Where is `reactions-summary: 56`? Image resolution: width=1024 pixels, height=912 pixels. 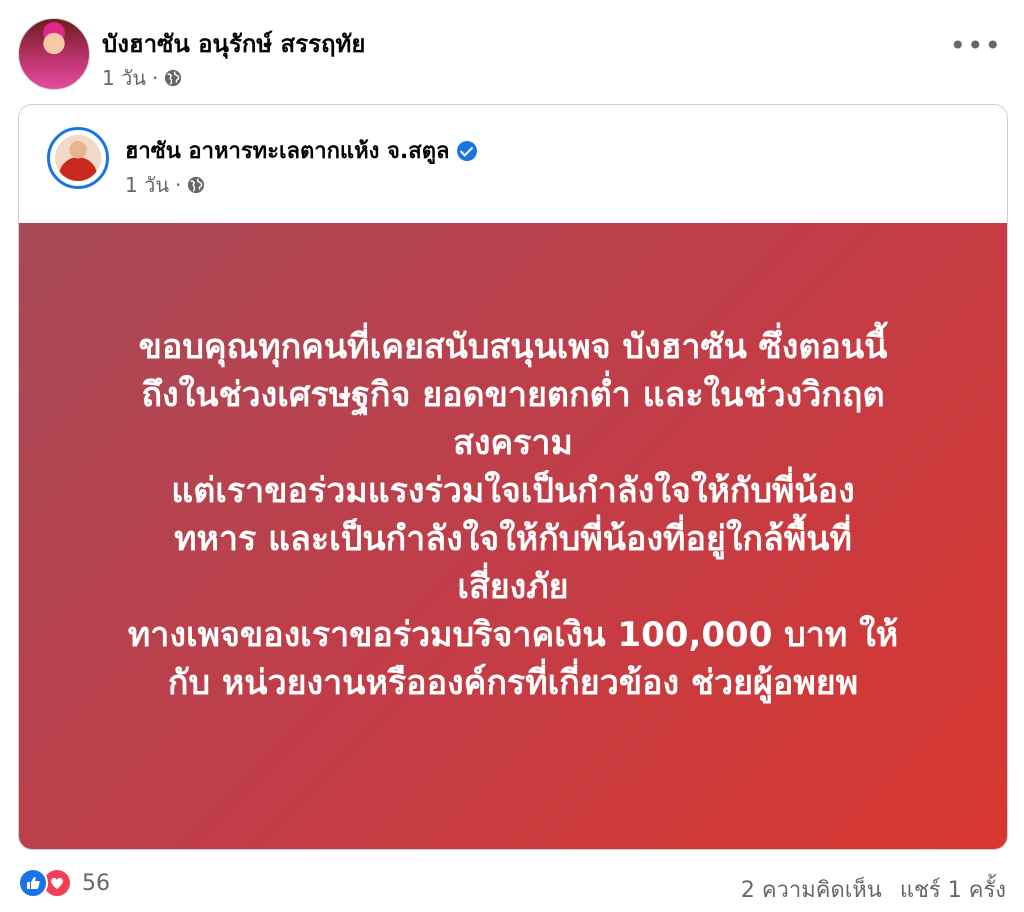
reactions-summary: 56 is located at coordinates (64, 883).